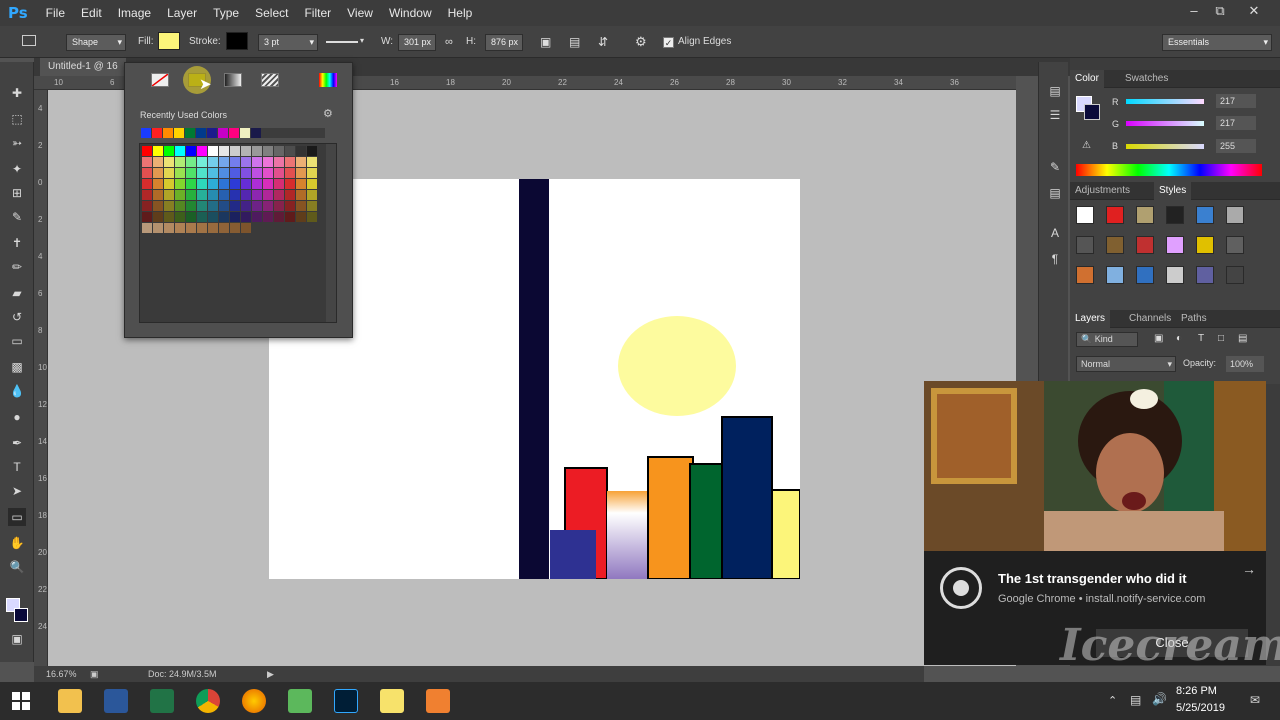 The width and height of the screenshot is (1280, 720). I want to click on tab-paths: Paths, so click(1194, 319).